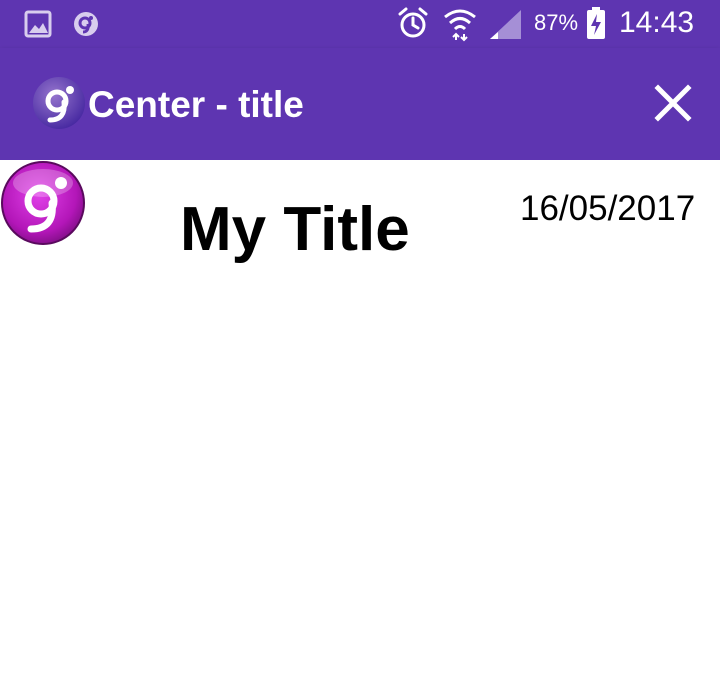  What do you see at coordinates (608, 208) in the screenshot?
I see `item-date: 16/05/2017` at bounding box center [608, 208].